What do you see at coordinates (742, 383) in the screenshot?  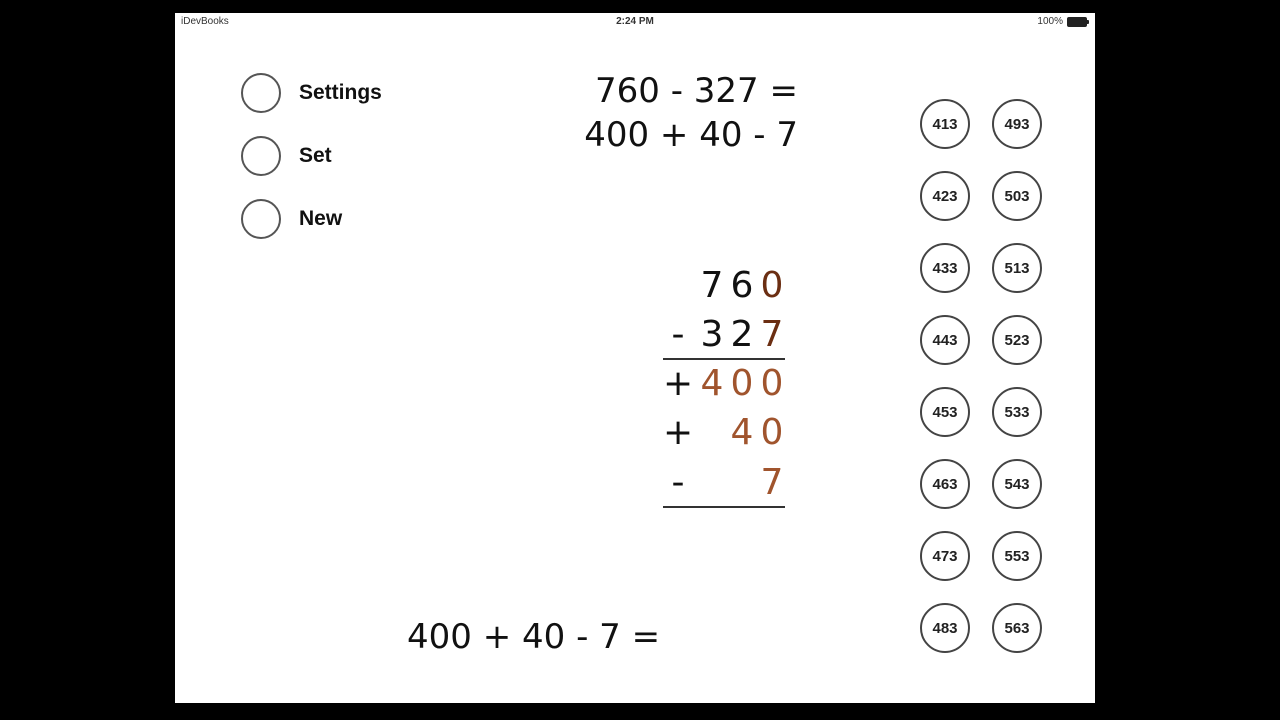 I see `hundreds-part-tens: 0` at bounding box center [742, 383].